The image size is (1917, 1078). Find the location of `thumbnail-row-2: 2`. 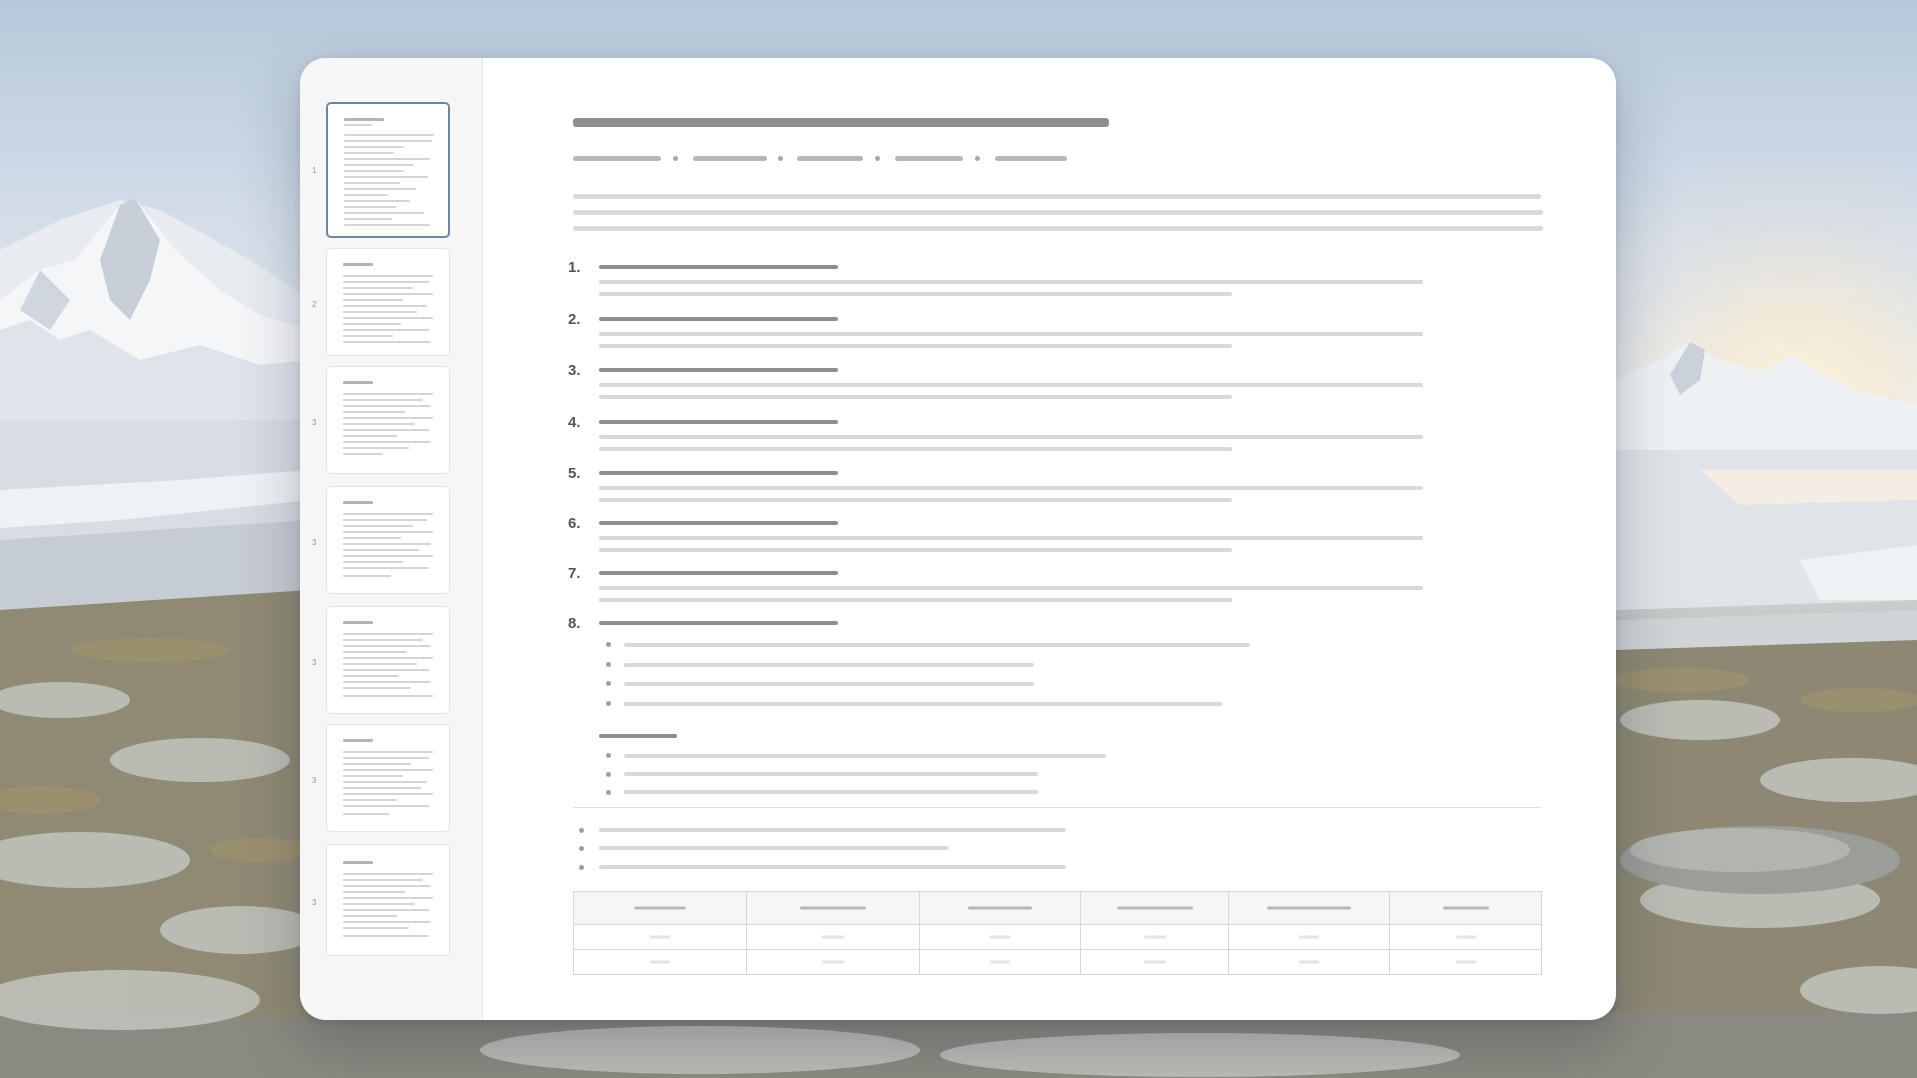

thumbnail-row-2: 2 is located at coordinates (391, 302).